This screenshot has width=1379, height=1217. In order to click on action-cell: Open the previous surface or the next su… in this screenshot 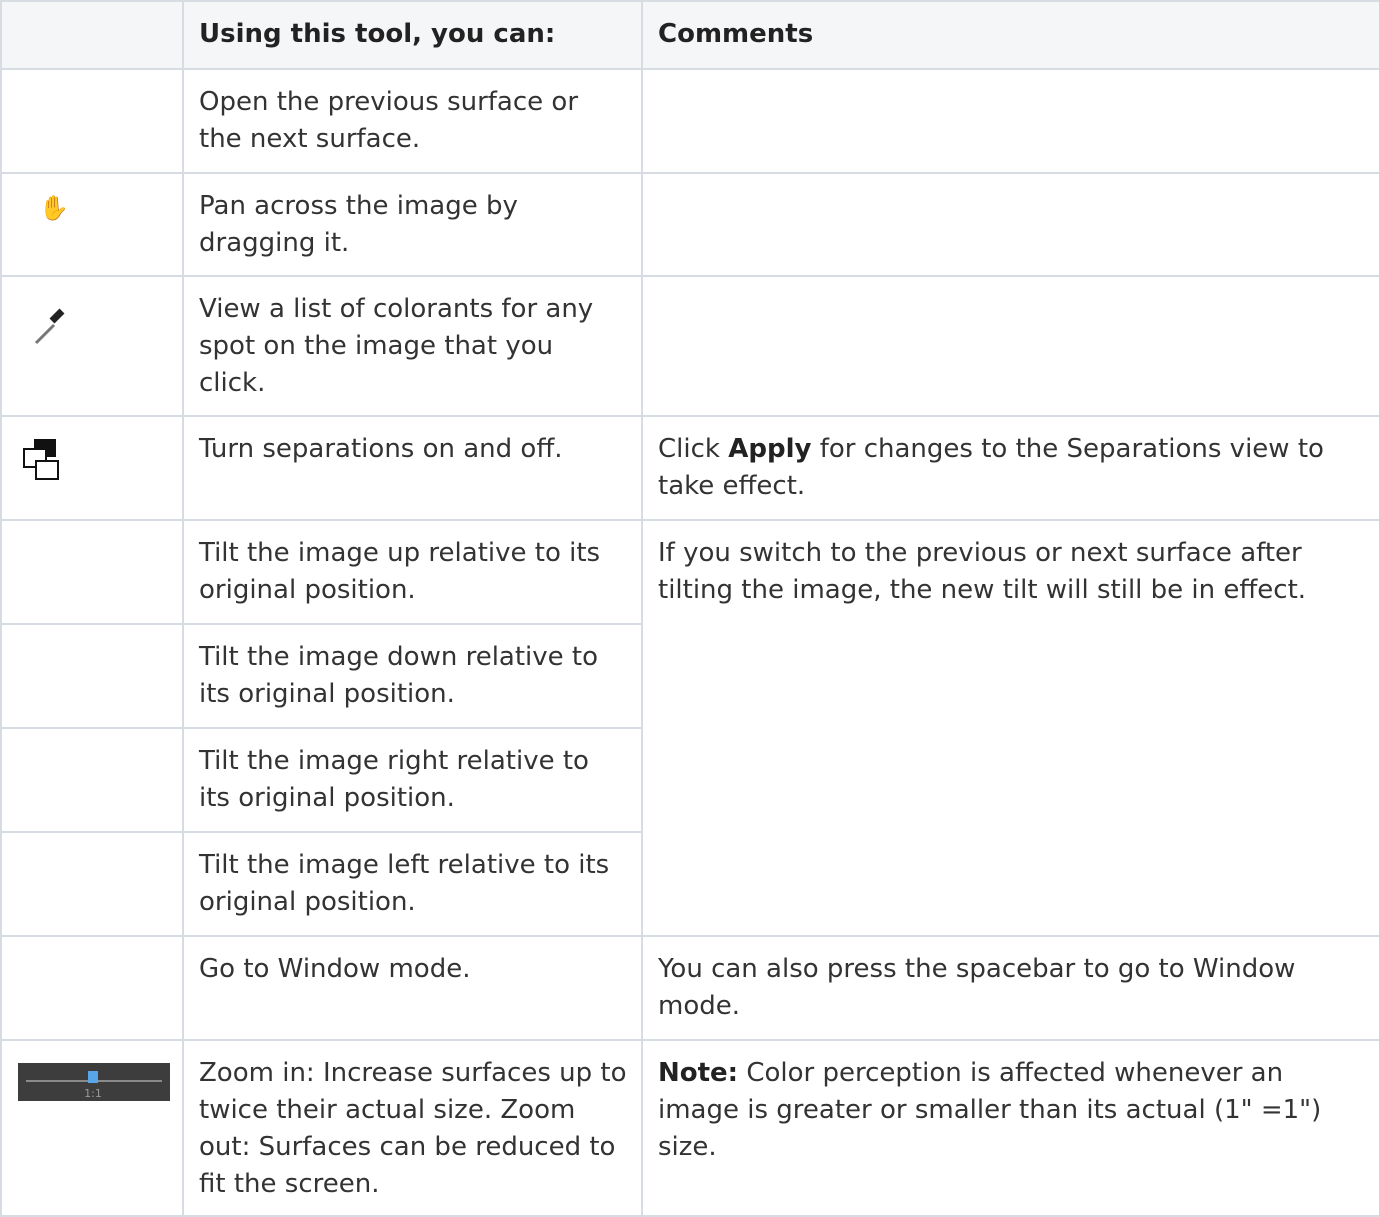, I will do `click(412, 121)`.